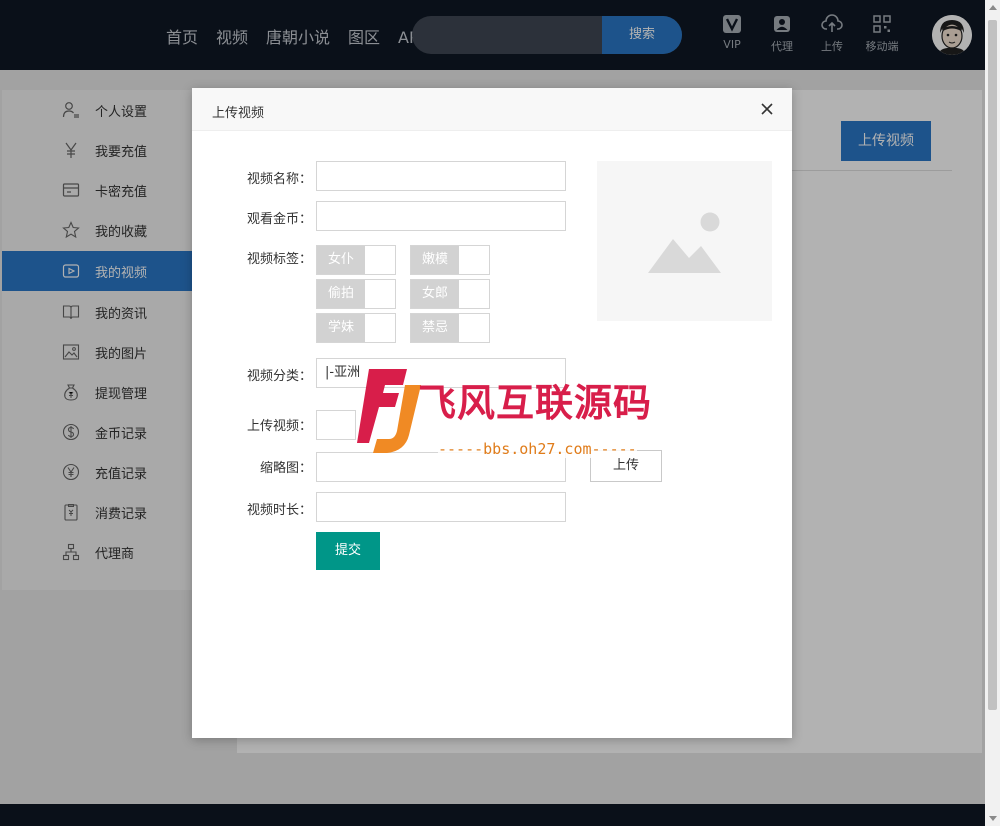  What do you see at coordinates (992, 365) in the screenshot?
I see `scroll-thumb` at bounding box center [992, 365].